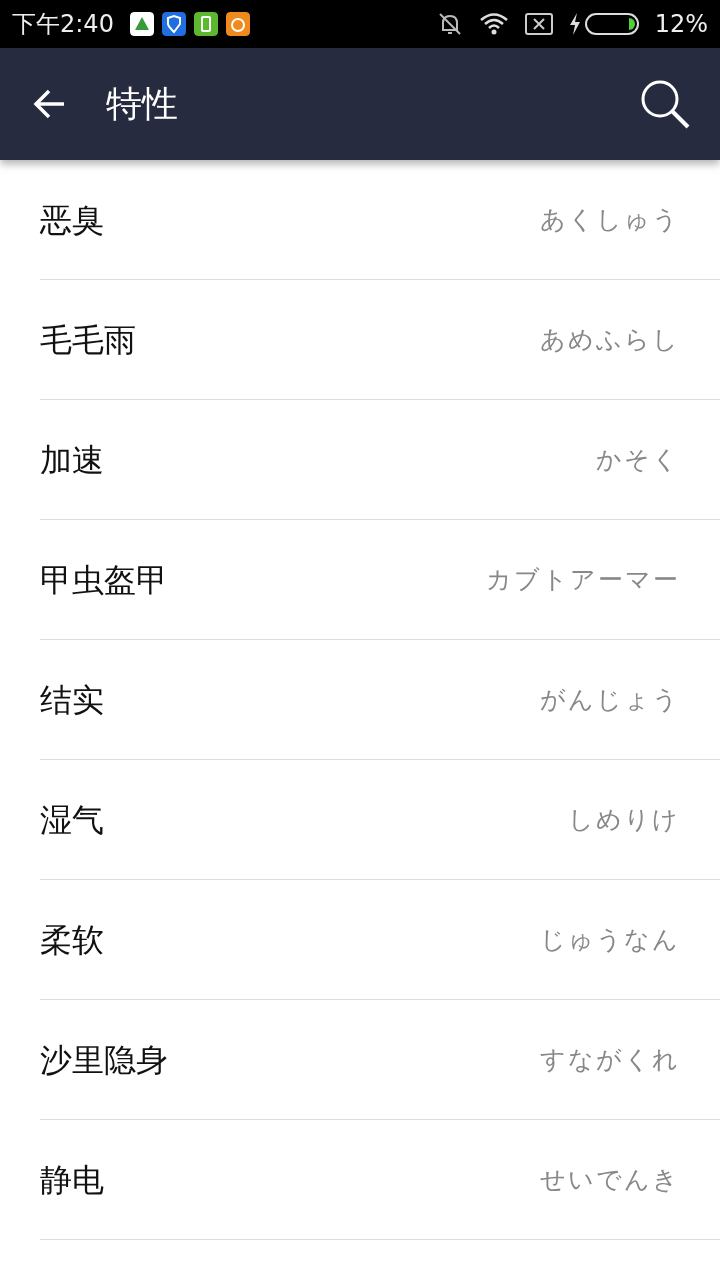 The image size is (720, 1280). Describe the element at coordinates (380, 820) in the screenshot. I see `list-item: 湿气 しめりけ` at that location.